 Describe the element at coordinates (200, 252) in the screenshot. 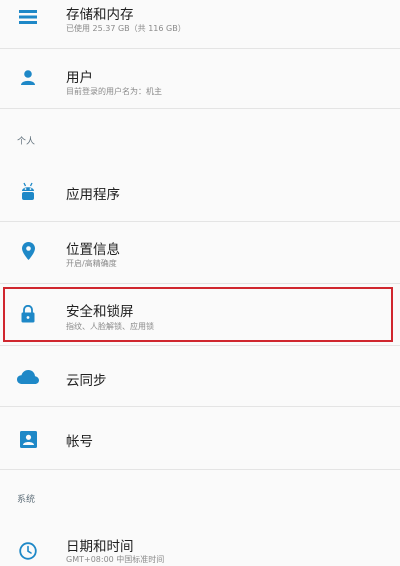

I see `settings-item-location: 位置信息 开启/高精确度` at that location.